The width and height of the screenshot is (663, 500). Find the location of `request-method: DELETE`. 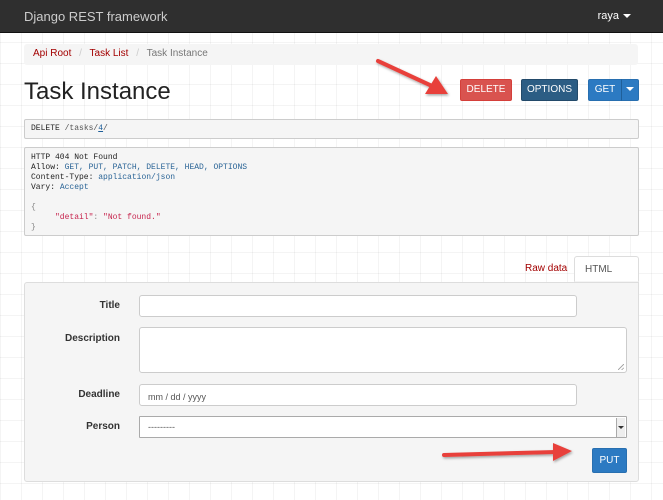

request-method: DELETE is located at coordinates (45, 128).